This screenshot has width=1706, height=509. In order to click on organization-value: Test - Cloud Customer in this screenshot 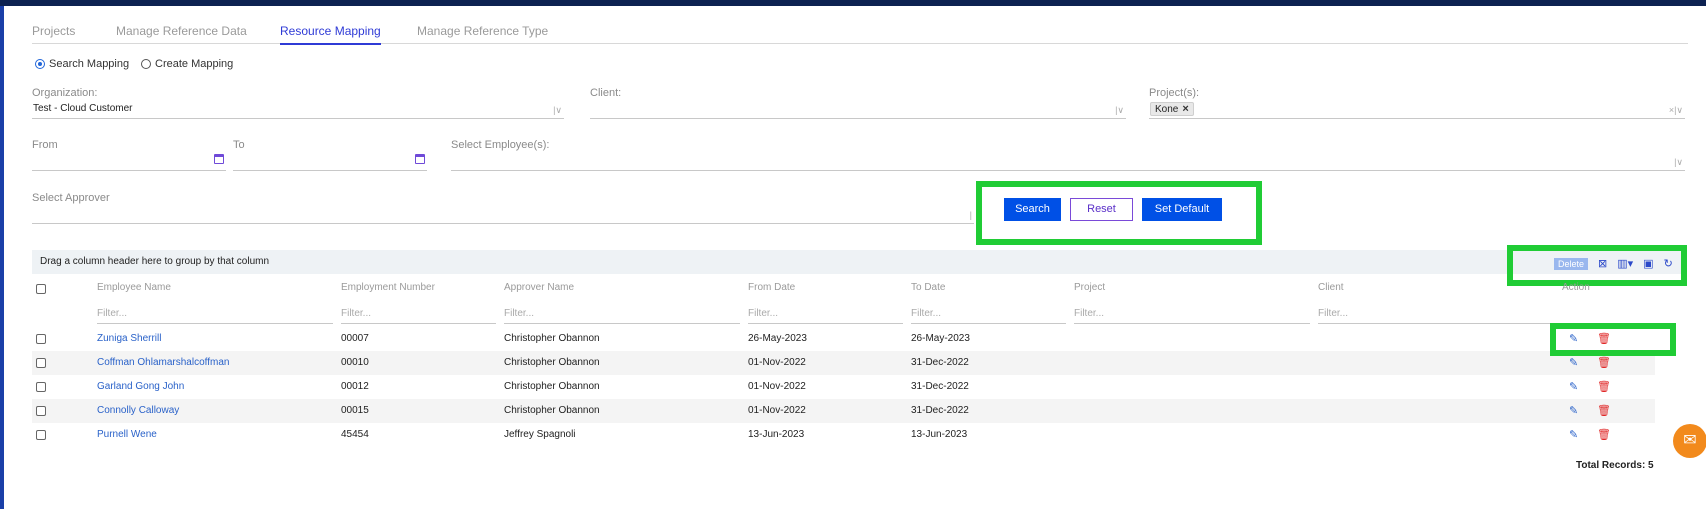, I will do `click(83, 108)`.